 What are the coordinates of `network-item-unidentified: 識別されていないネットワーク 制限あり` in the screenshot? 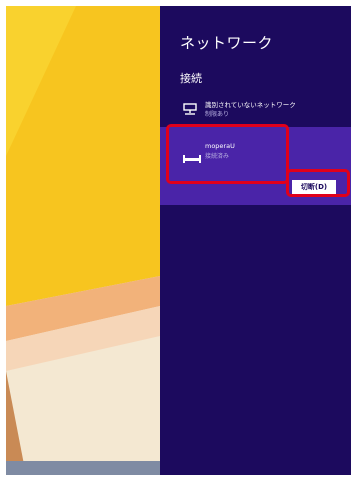 It's located at (255, 109).